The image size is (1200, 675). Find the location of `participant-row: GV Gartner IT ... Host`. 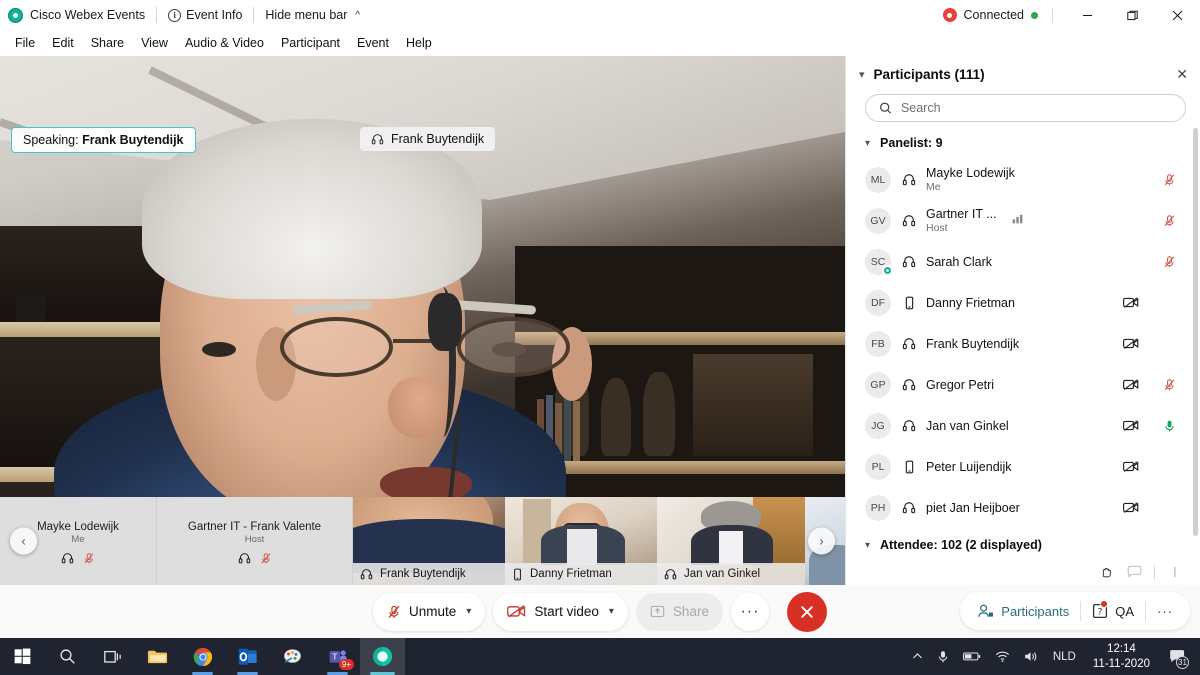

participant-row: GV Gartner IT ... Host is located at coordinates (1023, 220).